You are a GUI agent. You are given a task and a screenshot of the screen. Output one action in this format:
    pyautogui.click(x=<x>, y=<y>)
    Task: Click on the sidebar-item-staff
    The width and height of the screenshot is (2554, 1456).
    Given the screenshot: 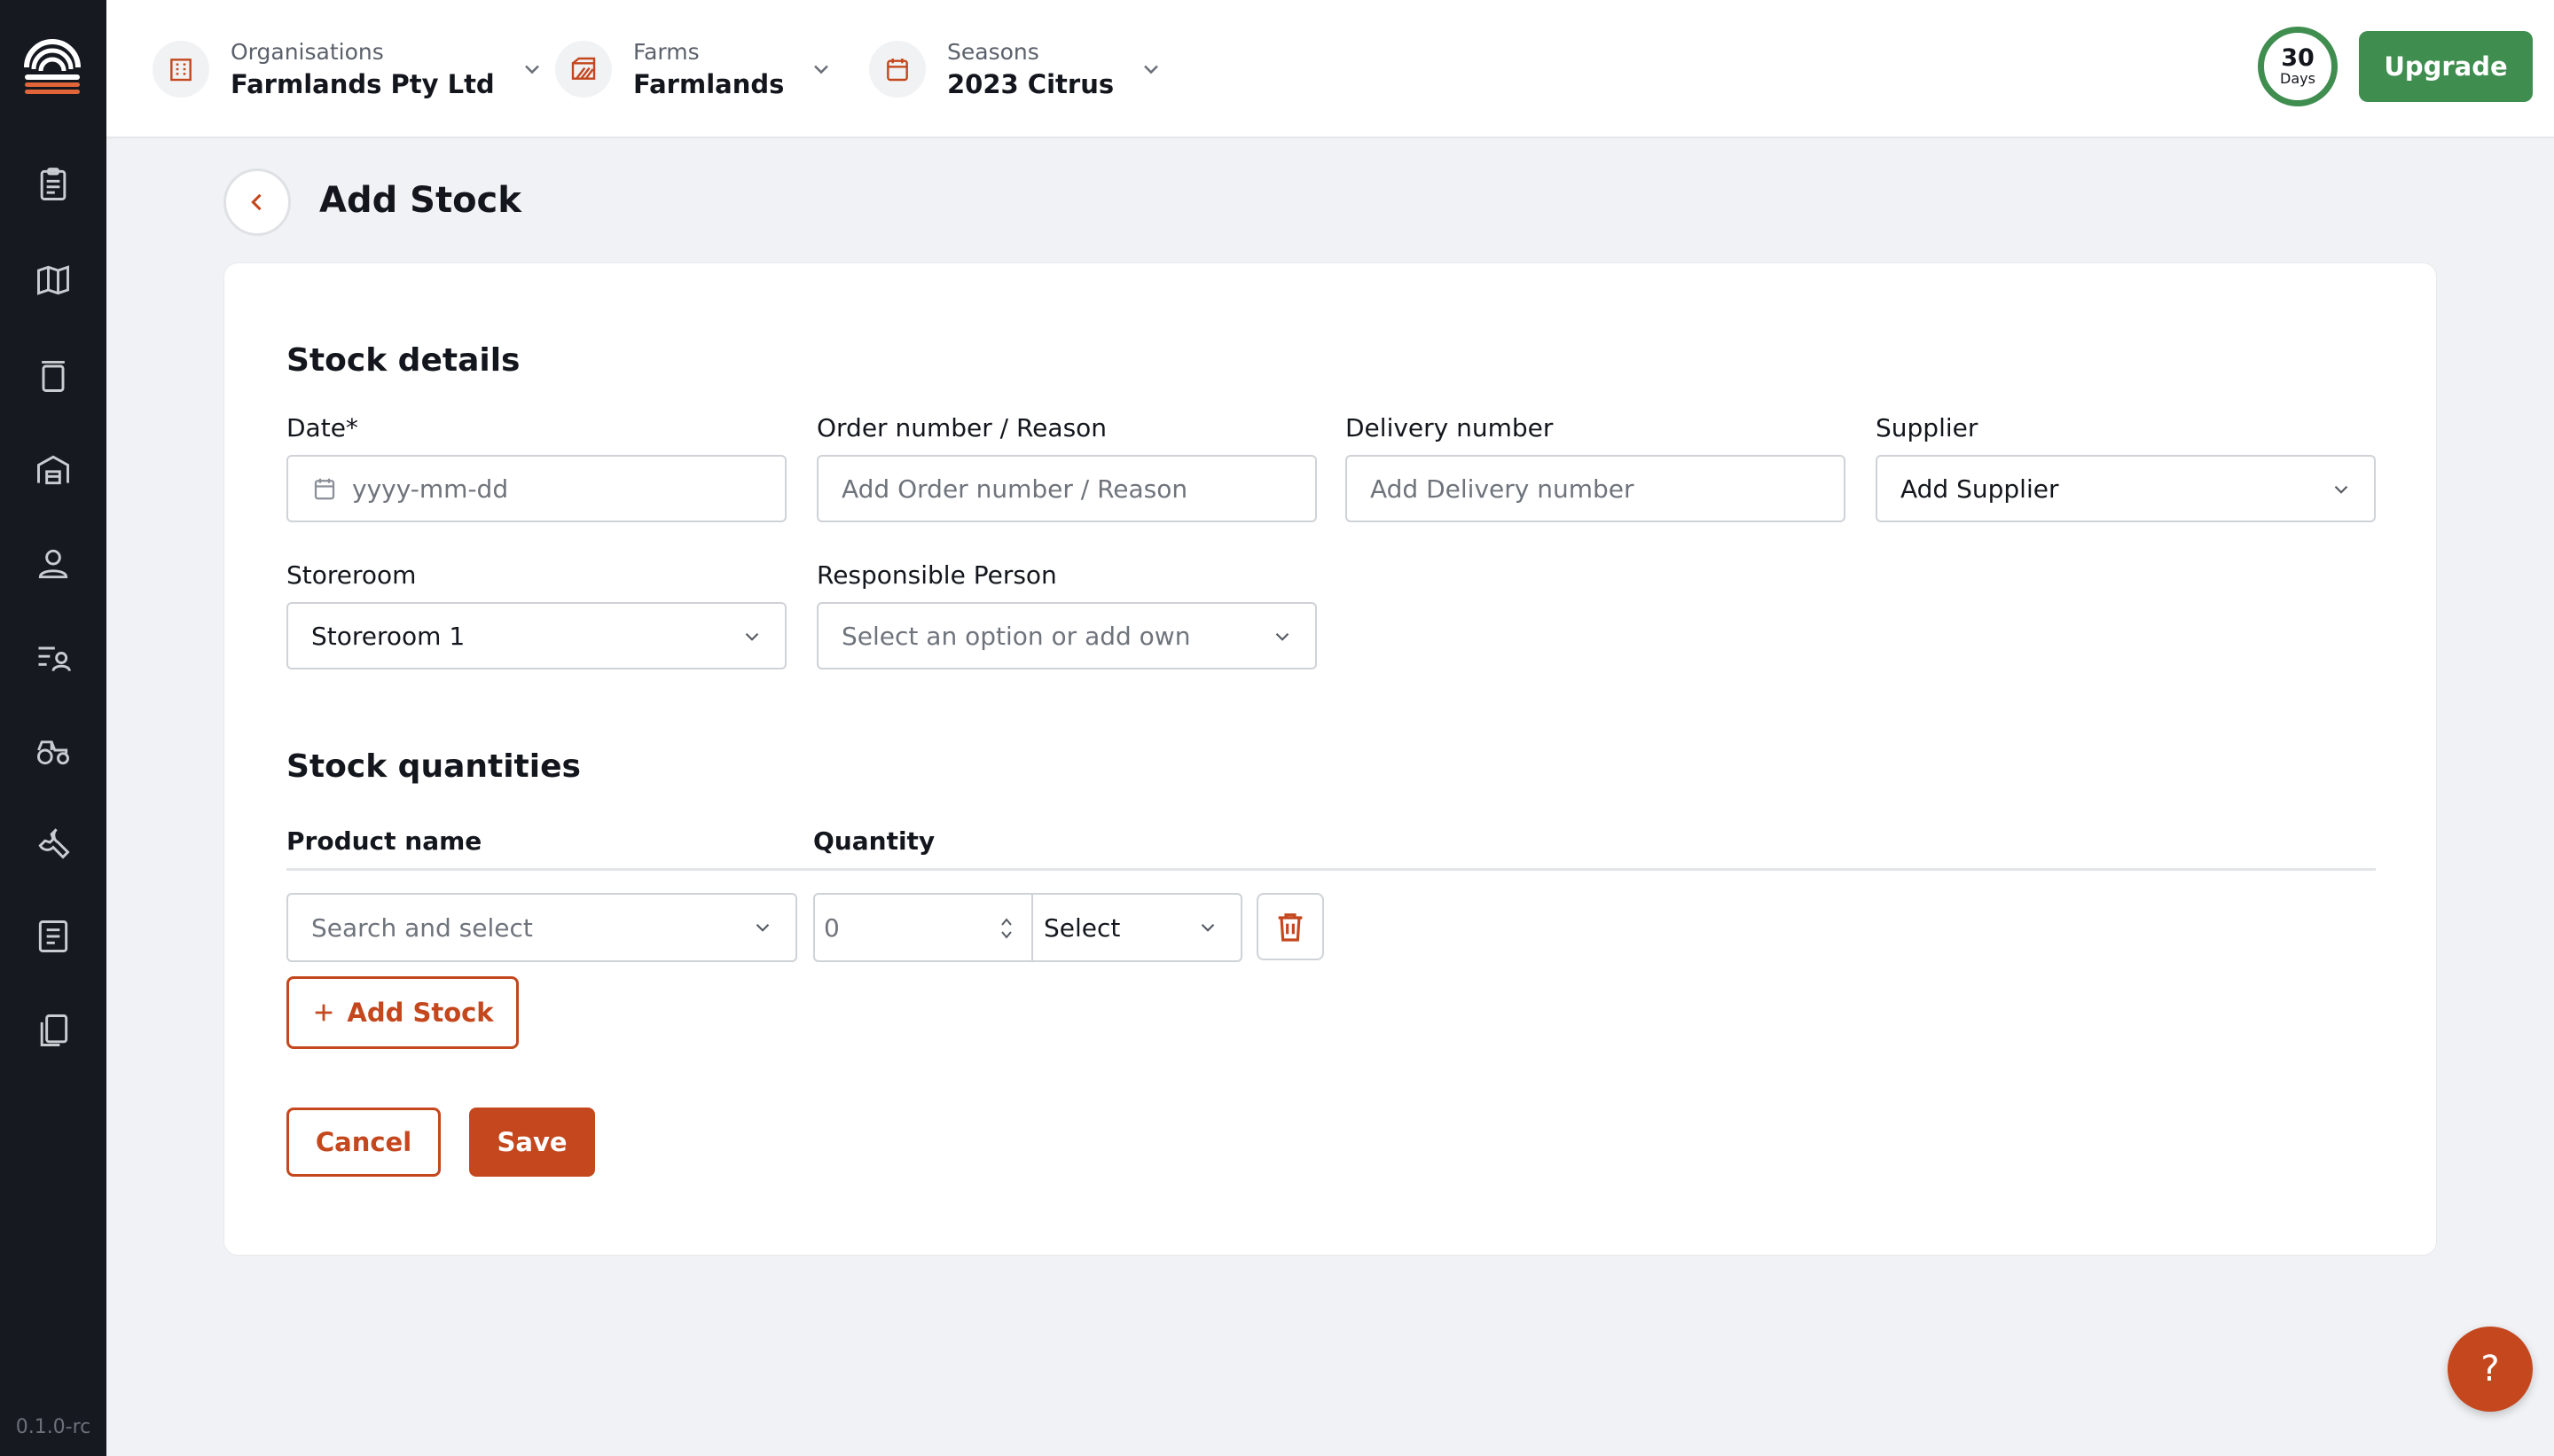 What is the action you would take?
    pyautogui.click(x=53, y=564)
    